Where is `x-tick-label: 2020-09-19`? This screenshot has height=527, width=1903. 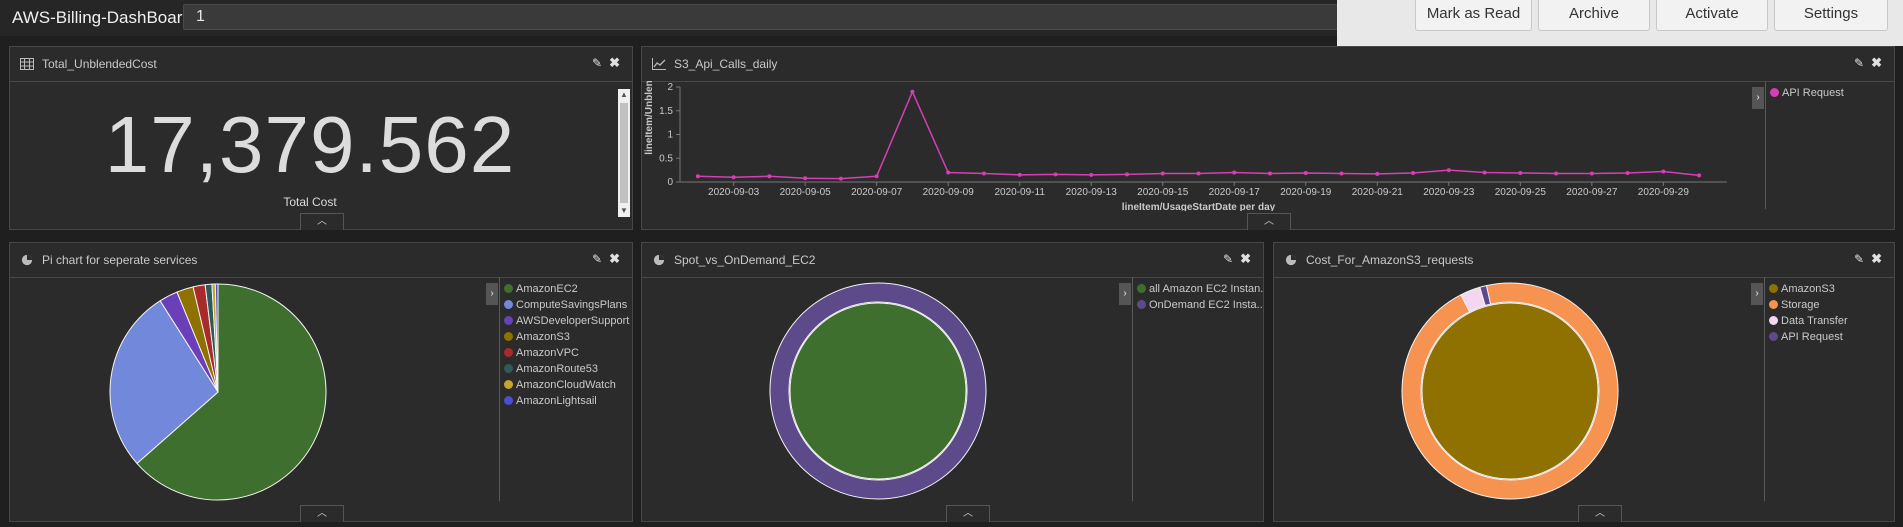 x-tick-label: 2020-09-19 is located at coordinates (1306, 192).